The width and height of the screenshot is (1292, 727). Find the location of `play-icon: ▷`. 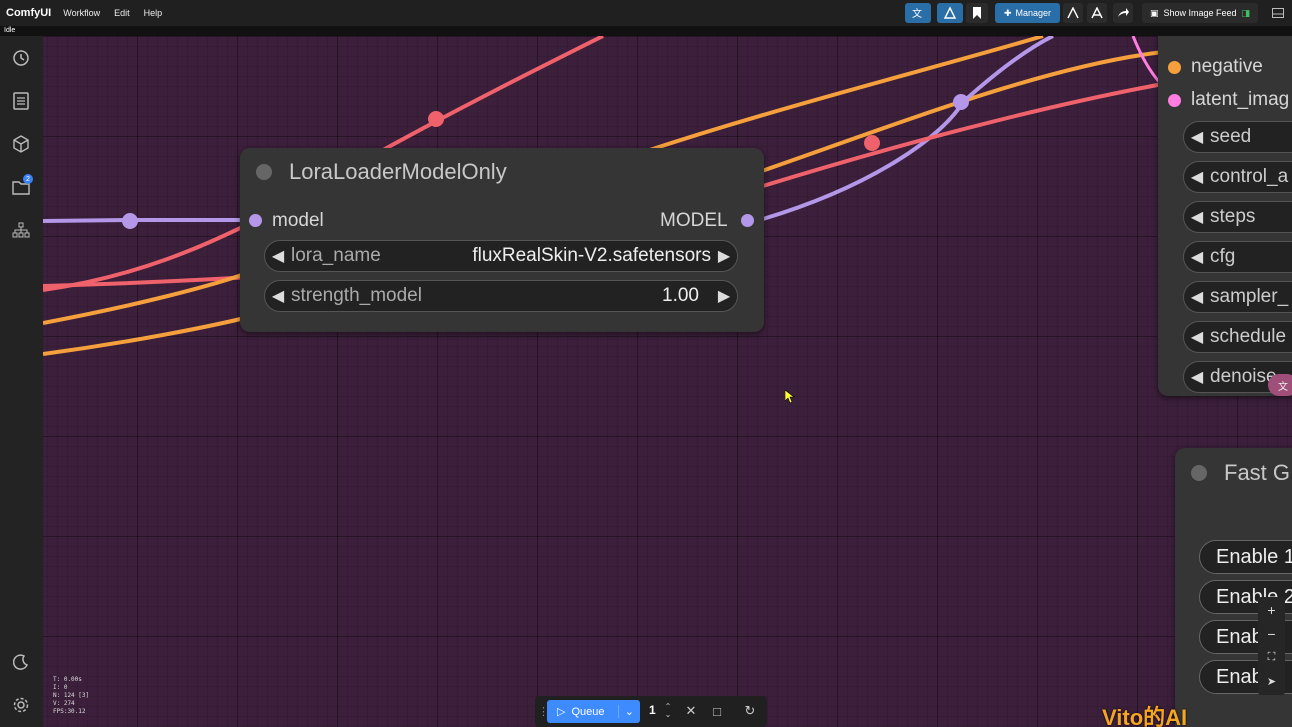

play-icon: ▷ is located at coordinates (561, 712).